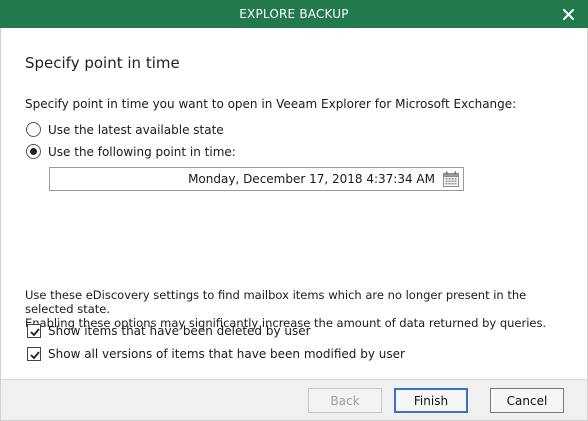  I want to click on checkbox-deleted-items-box, so click(34, 331).